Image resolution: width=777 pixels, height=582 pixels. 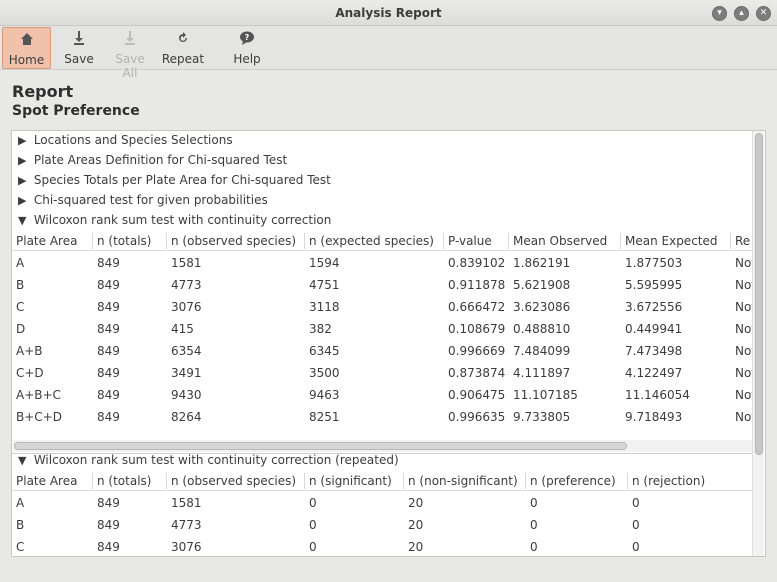 What do you see at coordinates (324, 417) in the screenshot?
I see `table-cell: 8251` at bounding box center [324, 417].